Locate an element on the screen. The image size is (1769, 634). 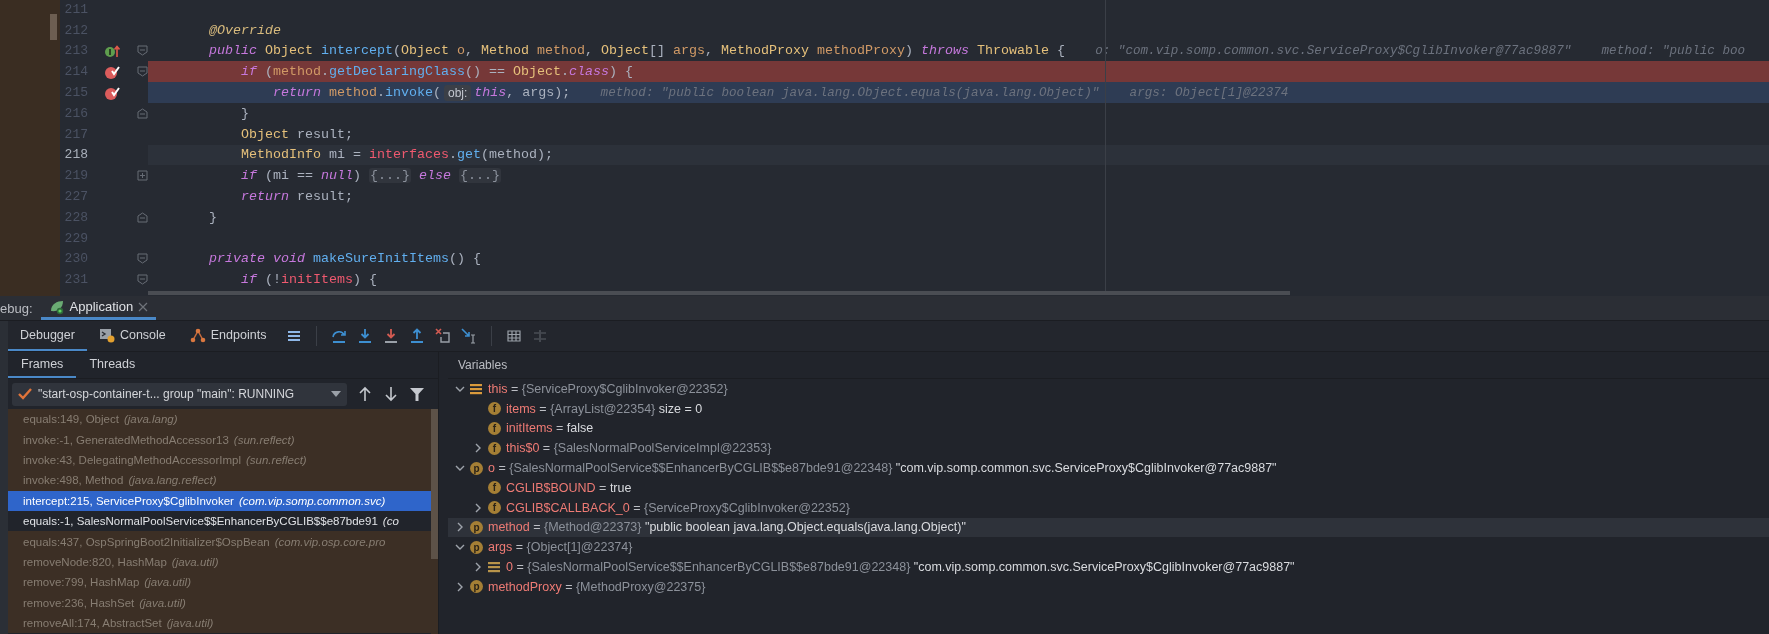
code-text: if (mi == null) is located at coordinates (301, 176).